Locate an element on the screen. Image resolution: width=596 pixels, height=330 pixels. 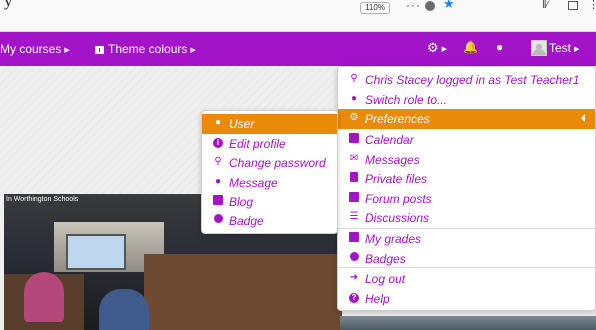
menu-item-label: Change password is located at coordinates (277, 163).